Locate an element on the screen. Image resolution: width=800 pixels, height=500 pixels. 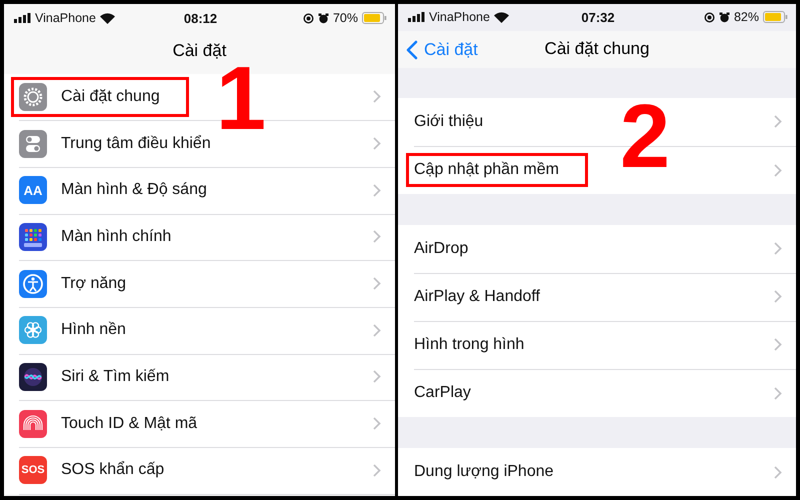
siri-icon is located at coordinates (33, 376).